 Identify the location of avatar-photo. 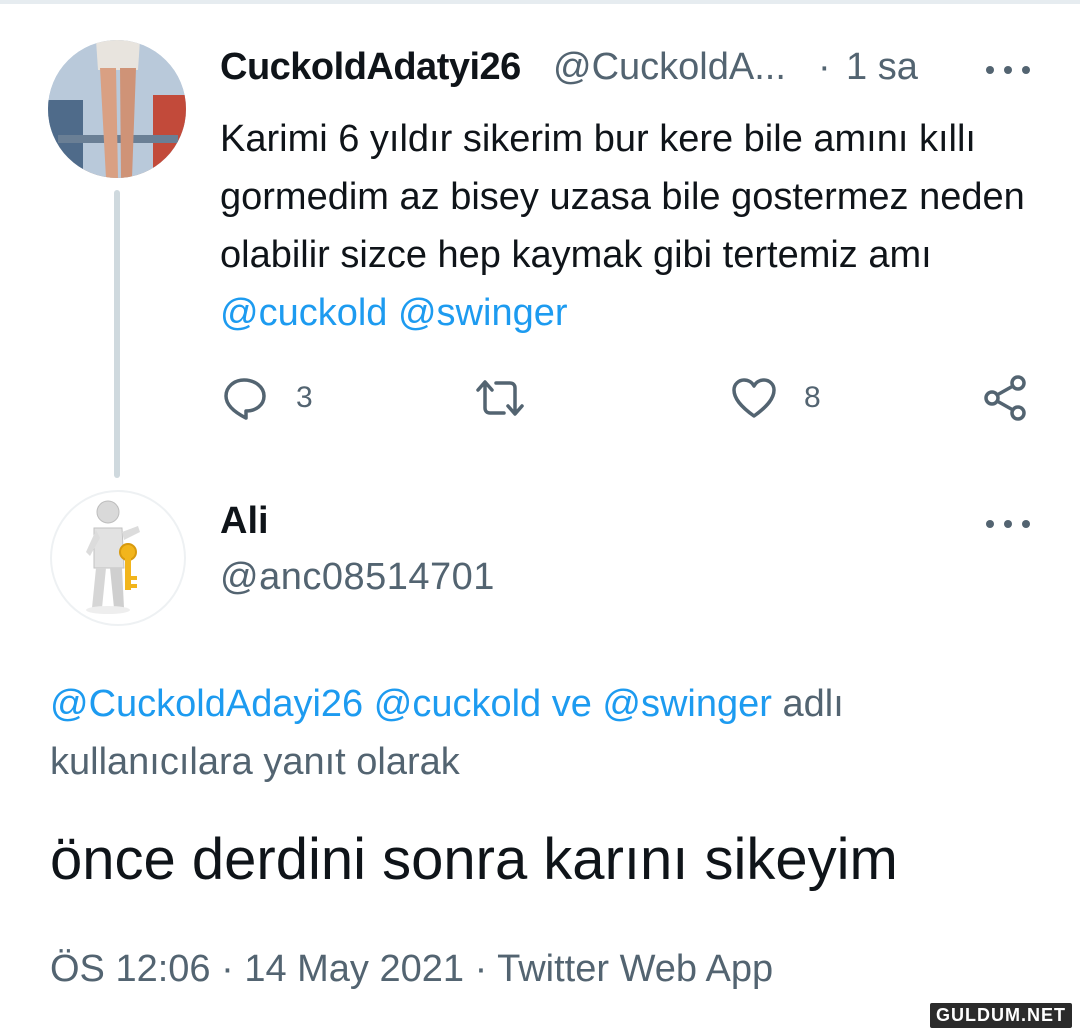
(117, 109).